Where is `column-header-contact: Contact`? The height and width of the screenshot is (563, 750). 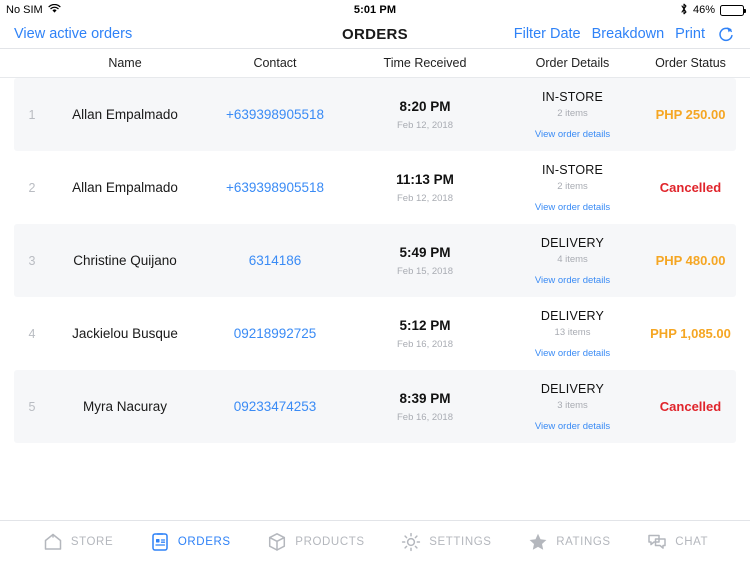 column-header-contact: Contact is located at coordinates (275, 63).